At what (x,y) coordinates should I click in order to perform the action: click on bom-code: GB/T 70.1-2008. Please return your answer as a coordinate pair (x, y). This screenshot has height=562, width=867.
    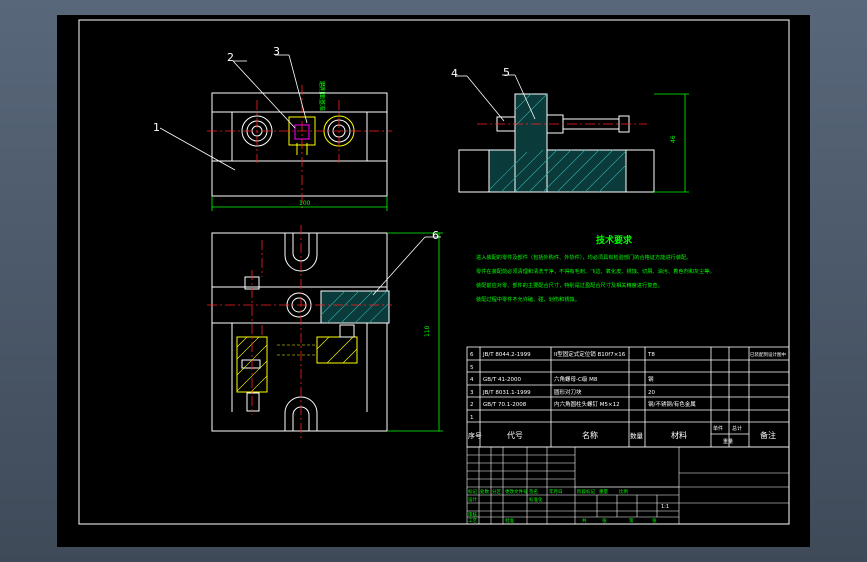
    Looking at the image, I should click on (505, 405).